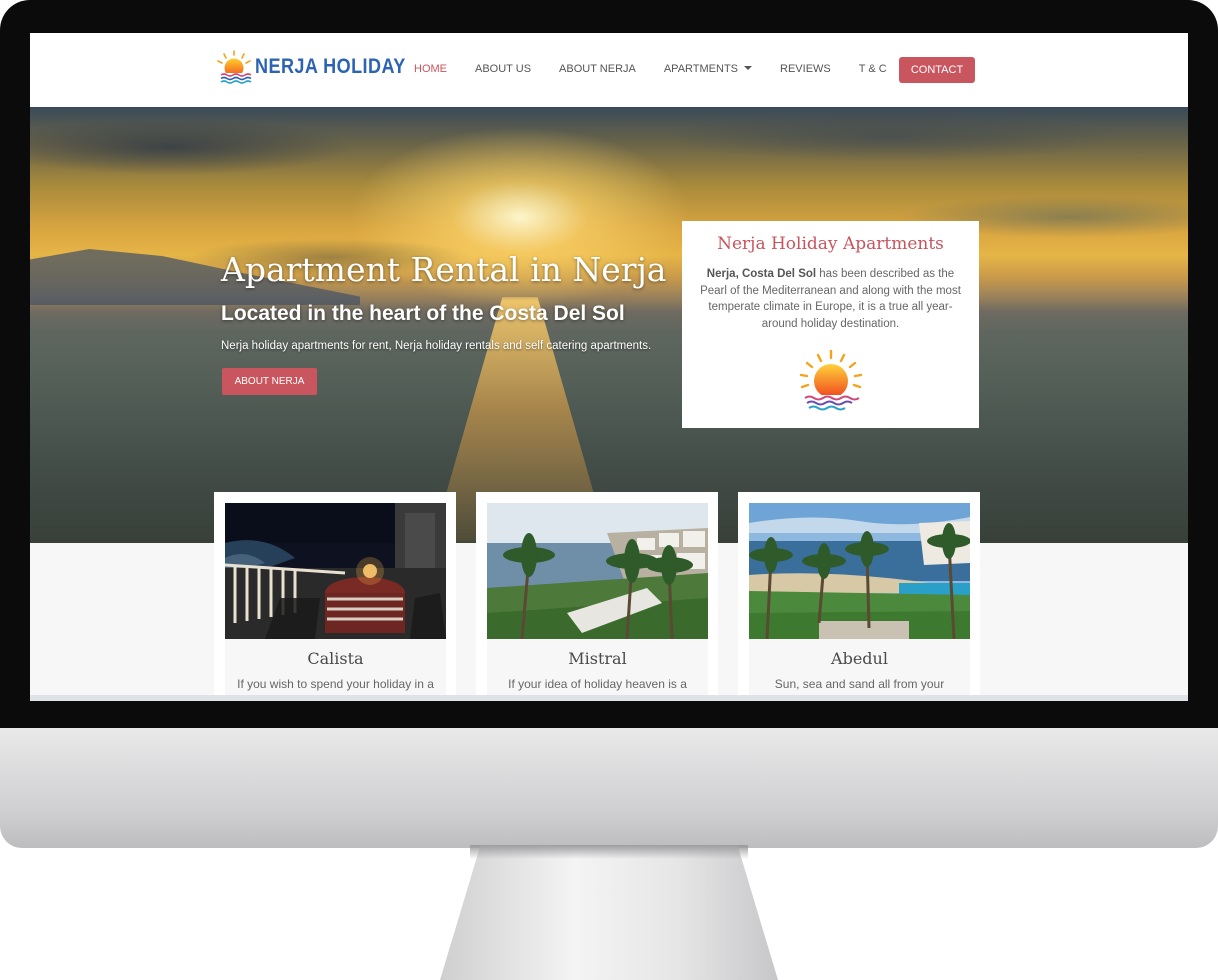  Describe the element at coordinates (597, 684) in the screenshot. I see `apartment-excerpt: If your idea of holiday heaven is a` at that location.